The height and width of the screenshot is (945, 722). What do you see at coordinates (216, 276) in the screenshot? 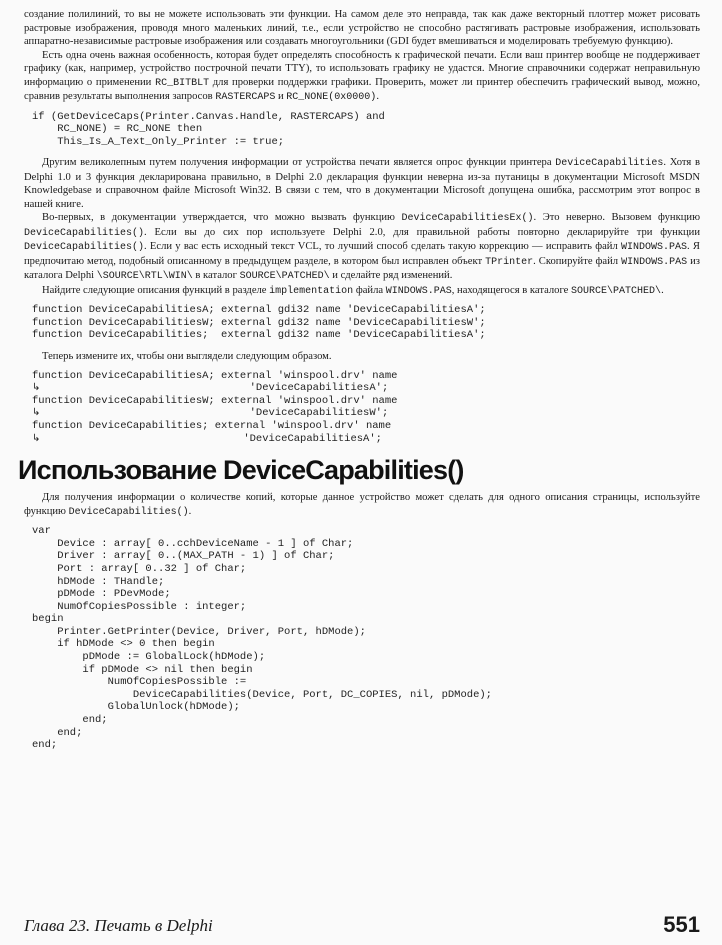
I see `text-run: в каталог` at bounding box center [216, 276].